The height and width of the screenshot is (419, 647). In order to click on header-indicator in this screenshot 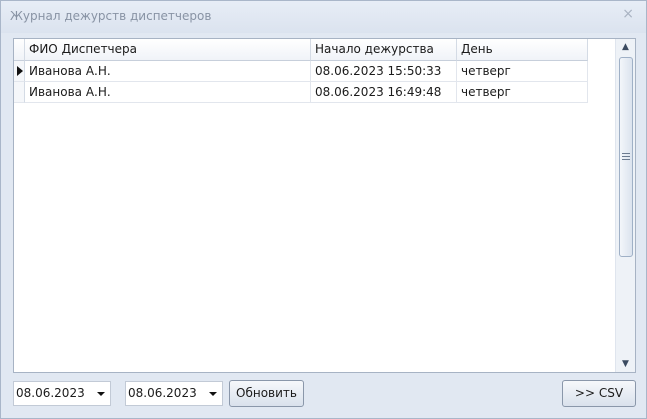, I will do `click(19, 50)`.